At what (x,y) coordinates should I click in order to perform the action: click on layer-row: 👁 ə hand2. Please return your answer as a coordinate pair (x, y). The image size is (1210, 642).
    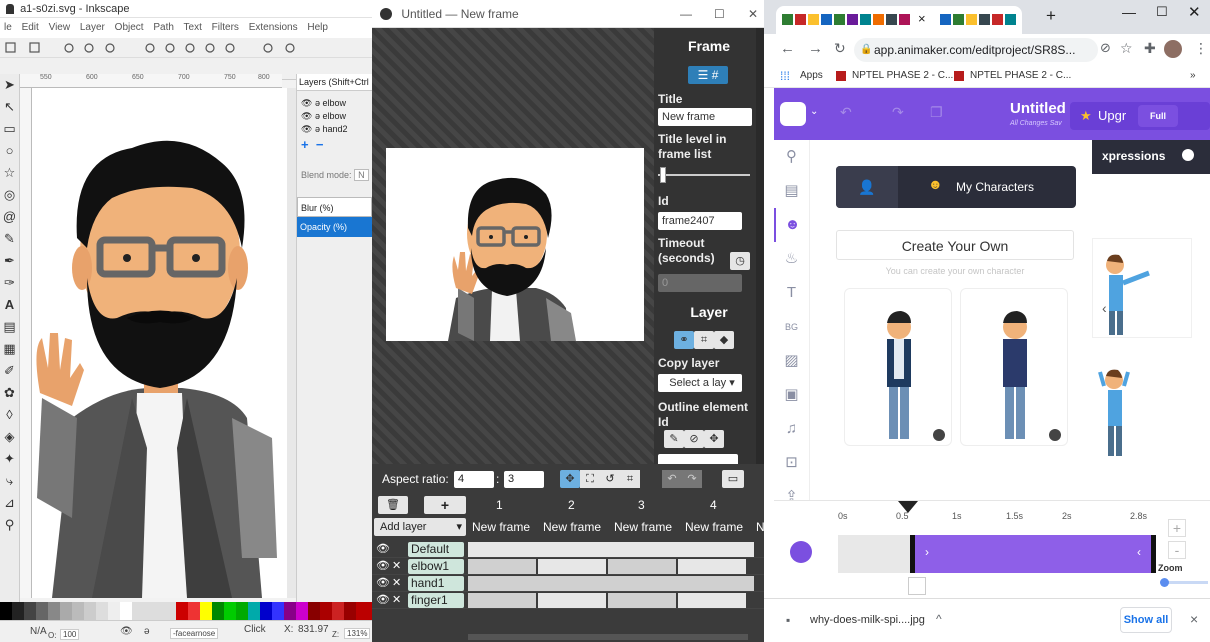
    Looking at the image, I should click on (336, 129).